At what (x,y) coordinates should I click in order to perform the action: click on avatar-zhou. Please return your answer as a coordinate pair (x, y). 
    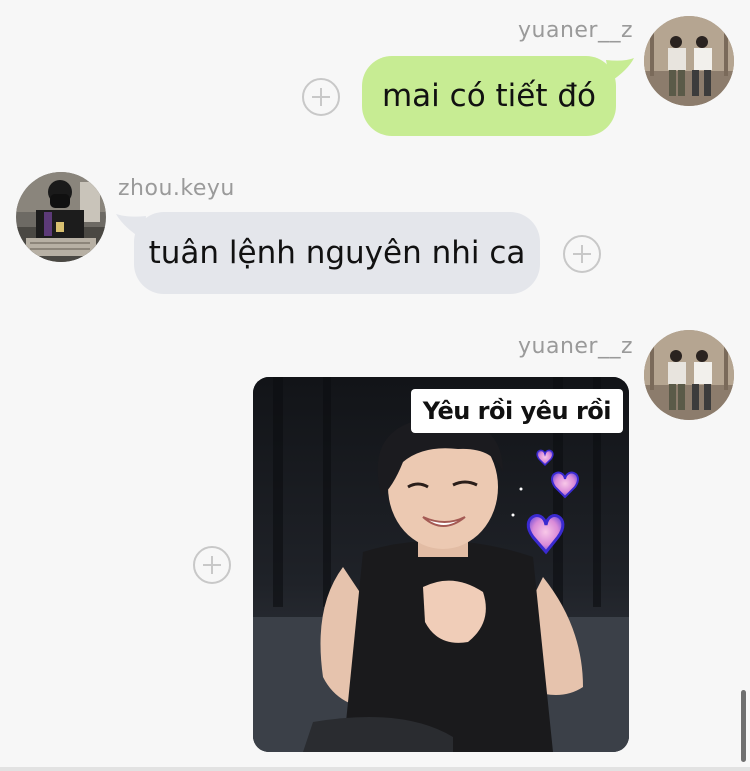
    Looking at the image, I should click on (61, 217).